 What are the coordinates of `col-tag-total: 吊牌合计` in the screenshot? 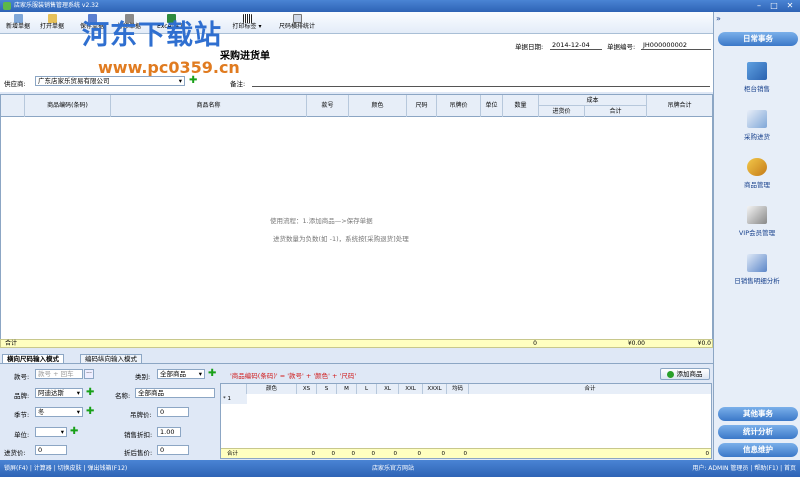 It's located at (679, 106).